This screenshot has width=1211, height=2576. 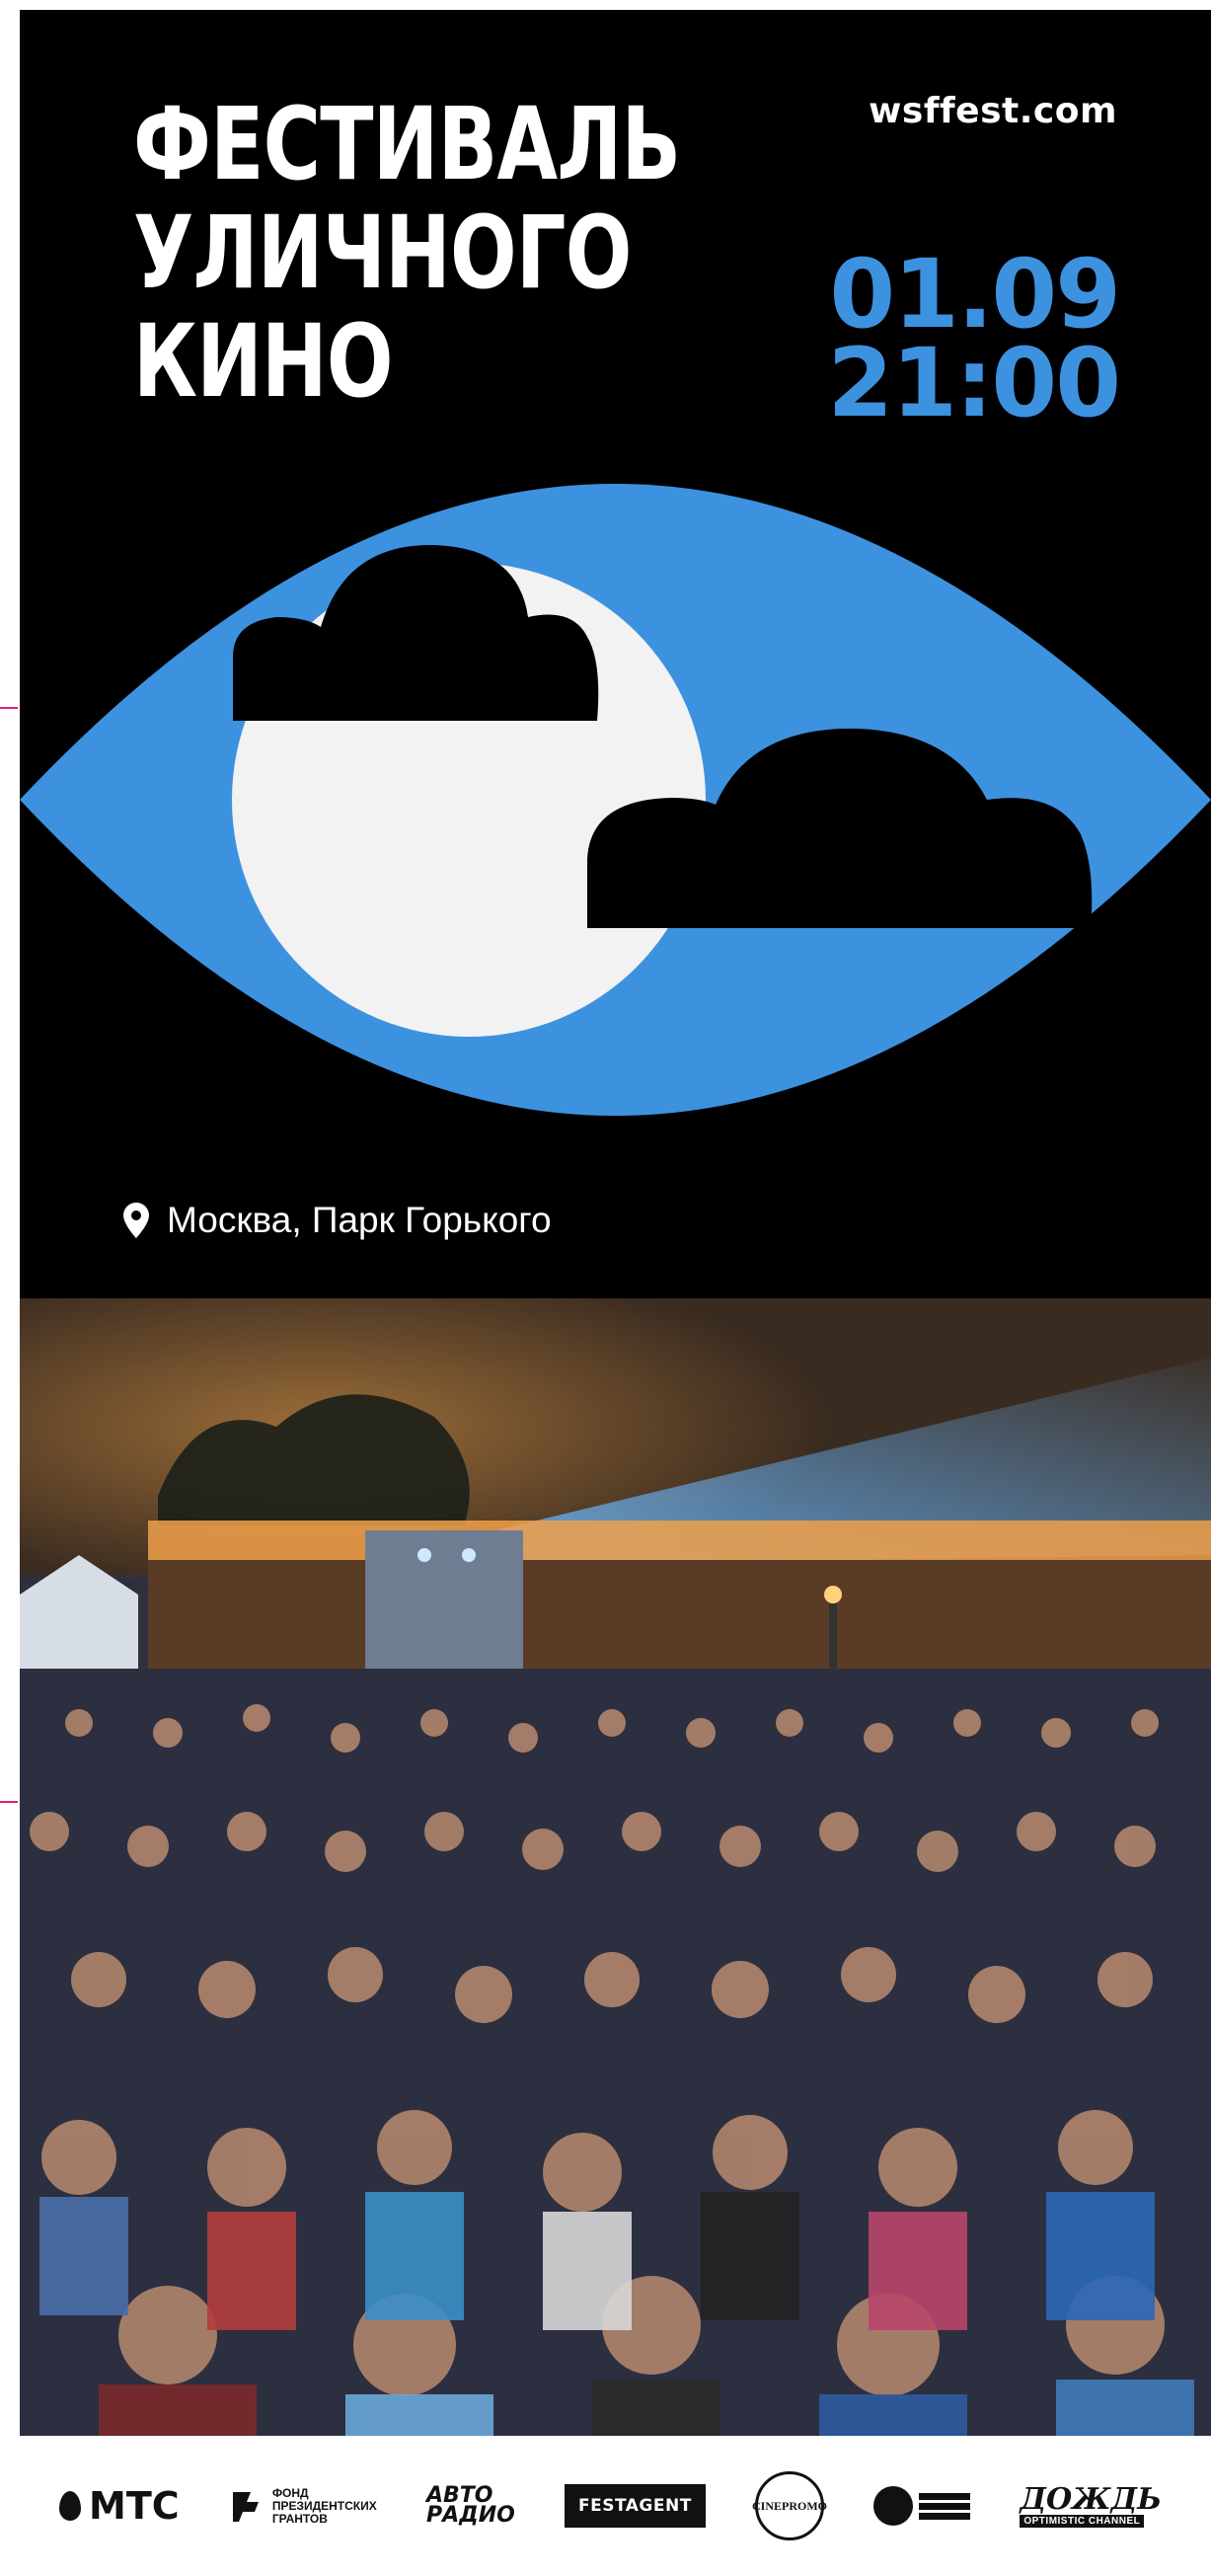 I want to click on website-link: wsffest.com, so click(x=993, y=111).